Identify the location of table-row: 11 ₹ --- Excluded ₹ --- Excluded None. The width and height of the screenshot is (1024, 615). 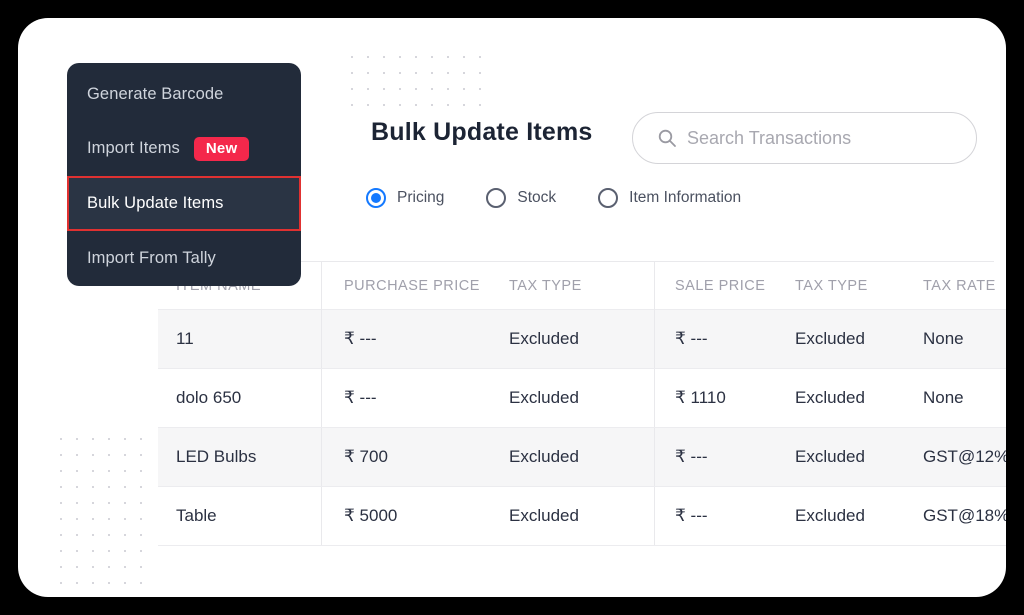
(582, 339).